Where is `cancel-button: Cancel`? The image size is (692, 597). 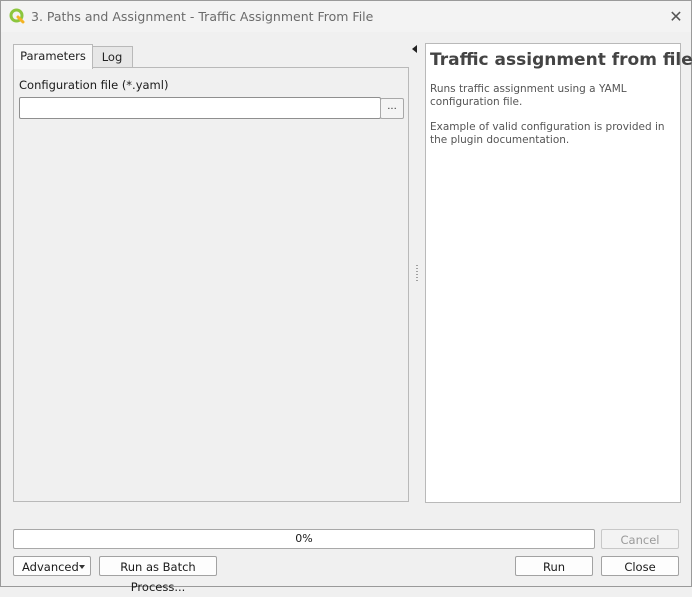 cancel-button: Cancel is located at coordinates (640, 539).